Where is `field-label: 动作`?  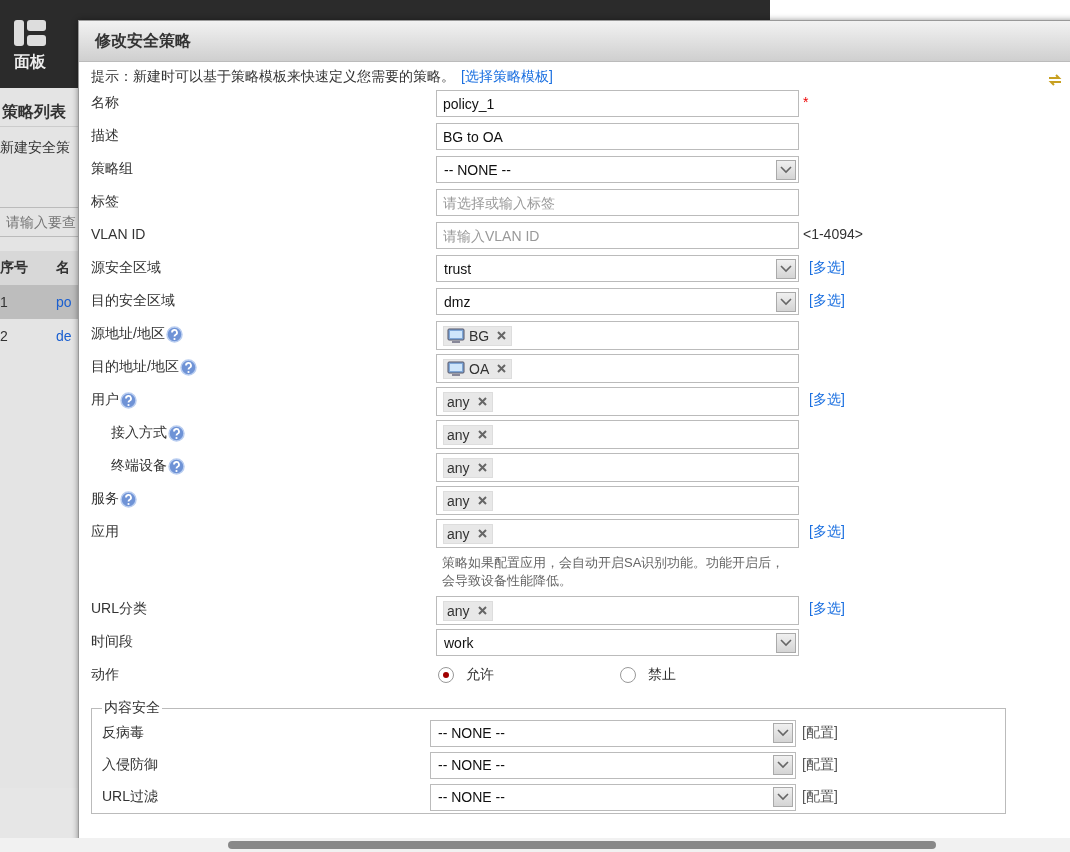 field-label: 动作 is located at coordinates (105, 675).